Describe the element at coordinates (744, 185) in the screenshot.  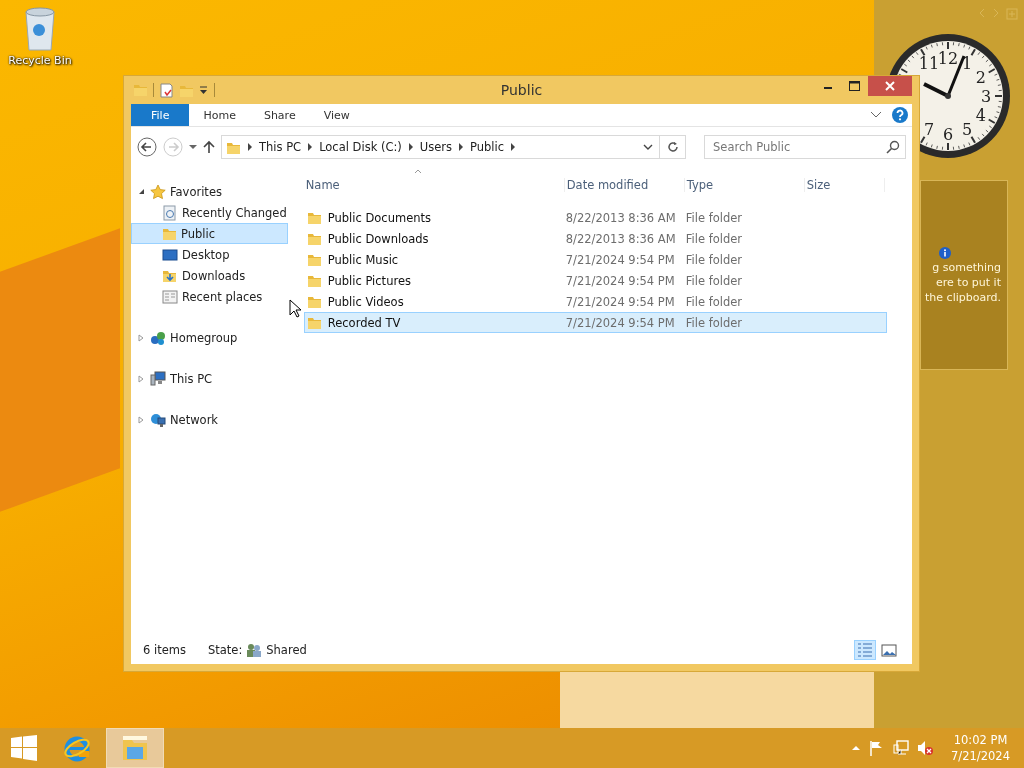
I see `column-header: Type` at that location.